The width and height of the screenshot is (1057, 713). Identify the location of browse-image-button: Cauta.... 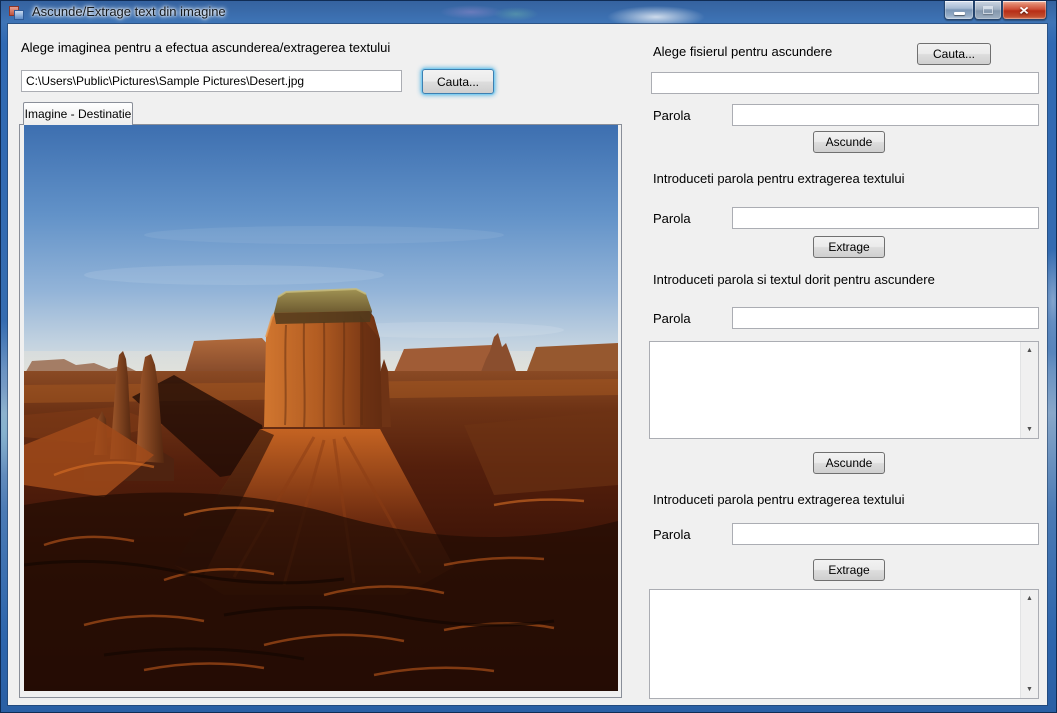
(458, 81).